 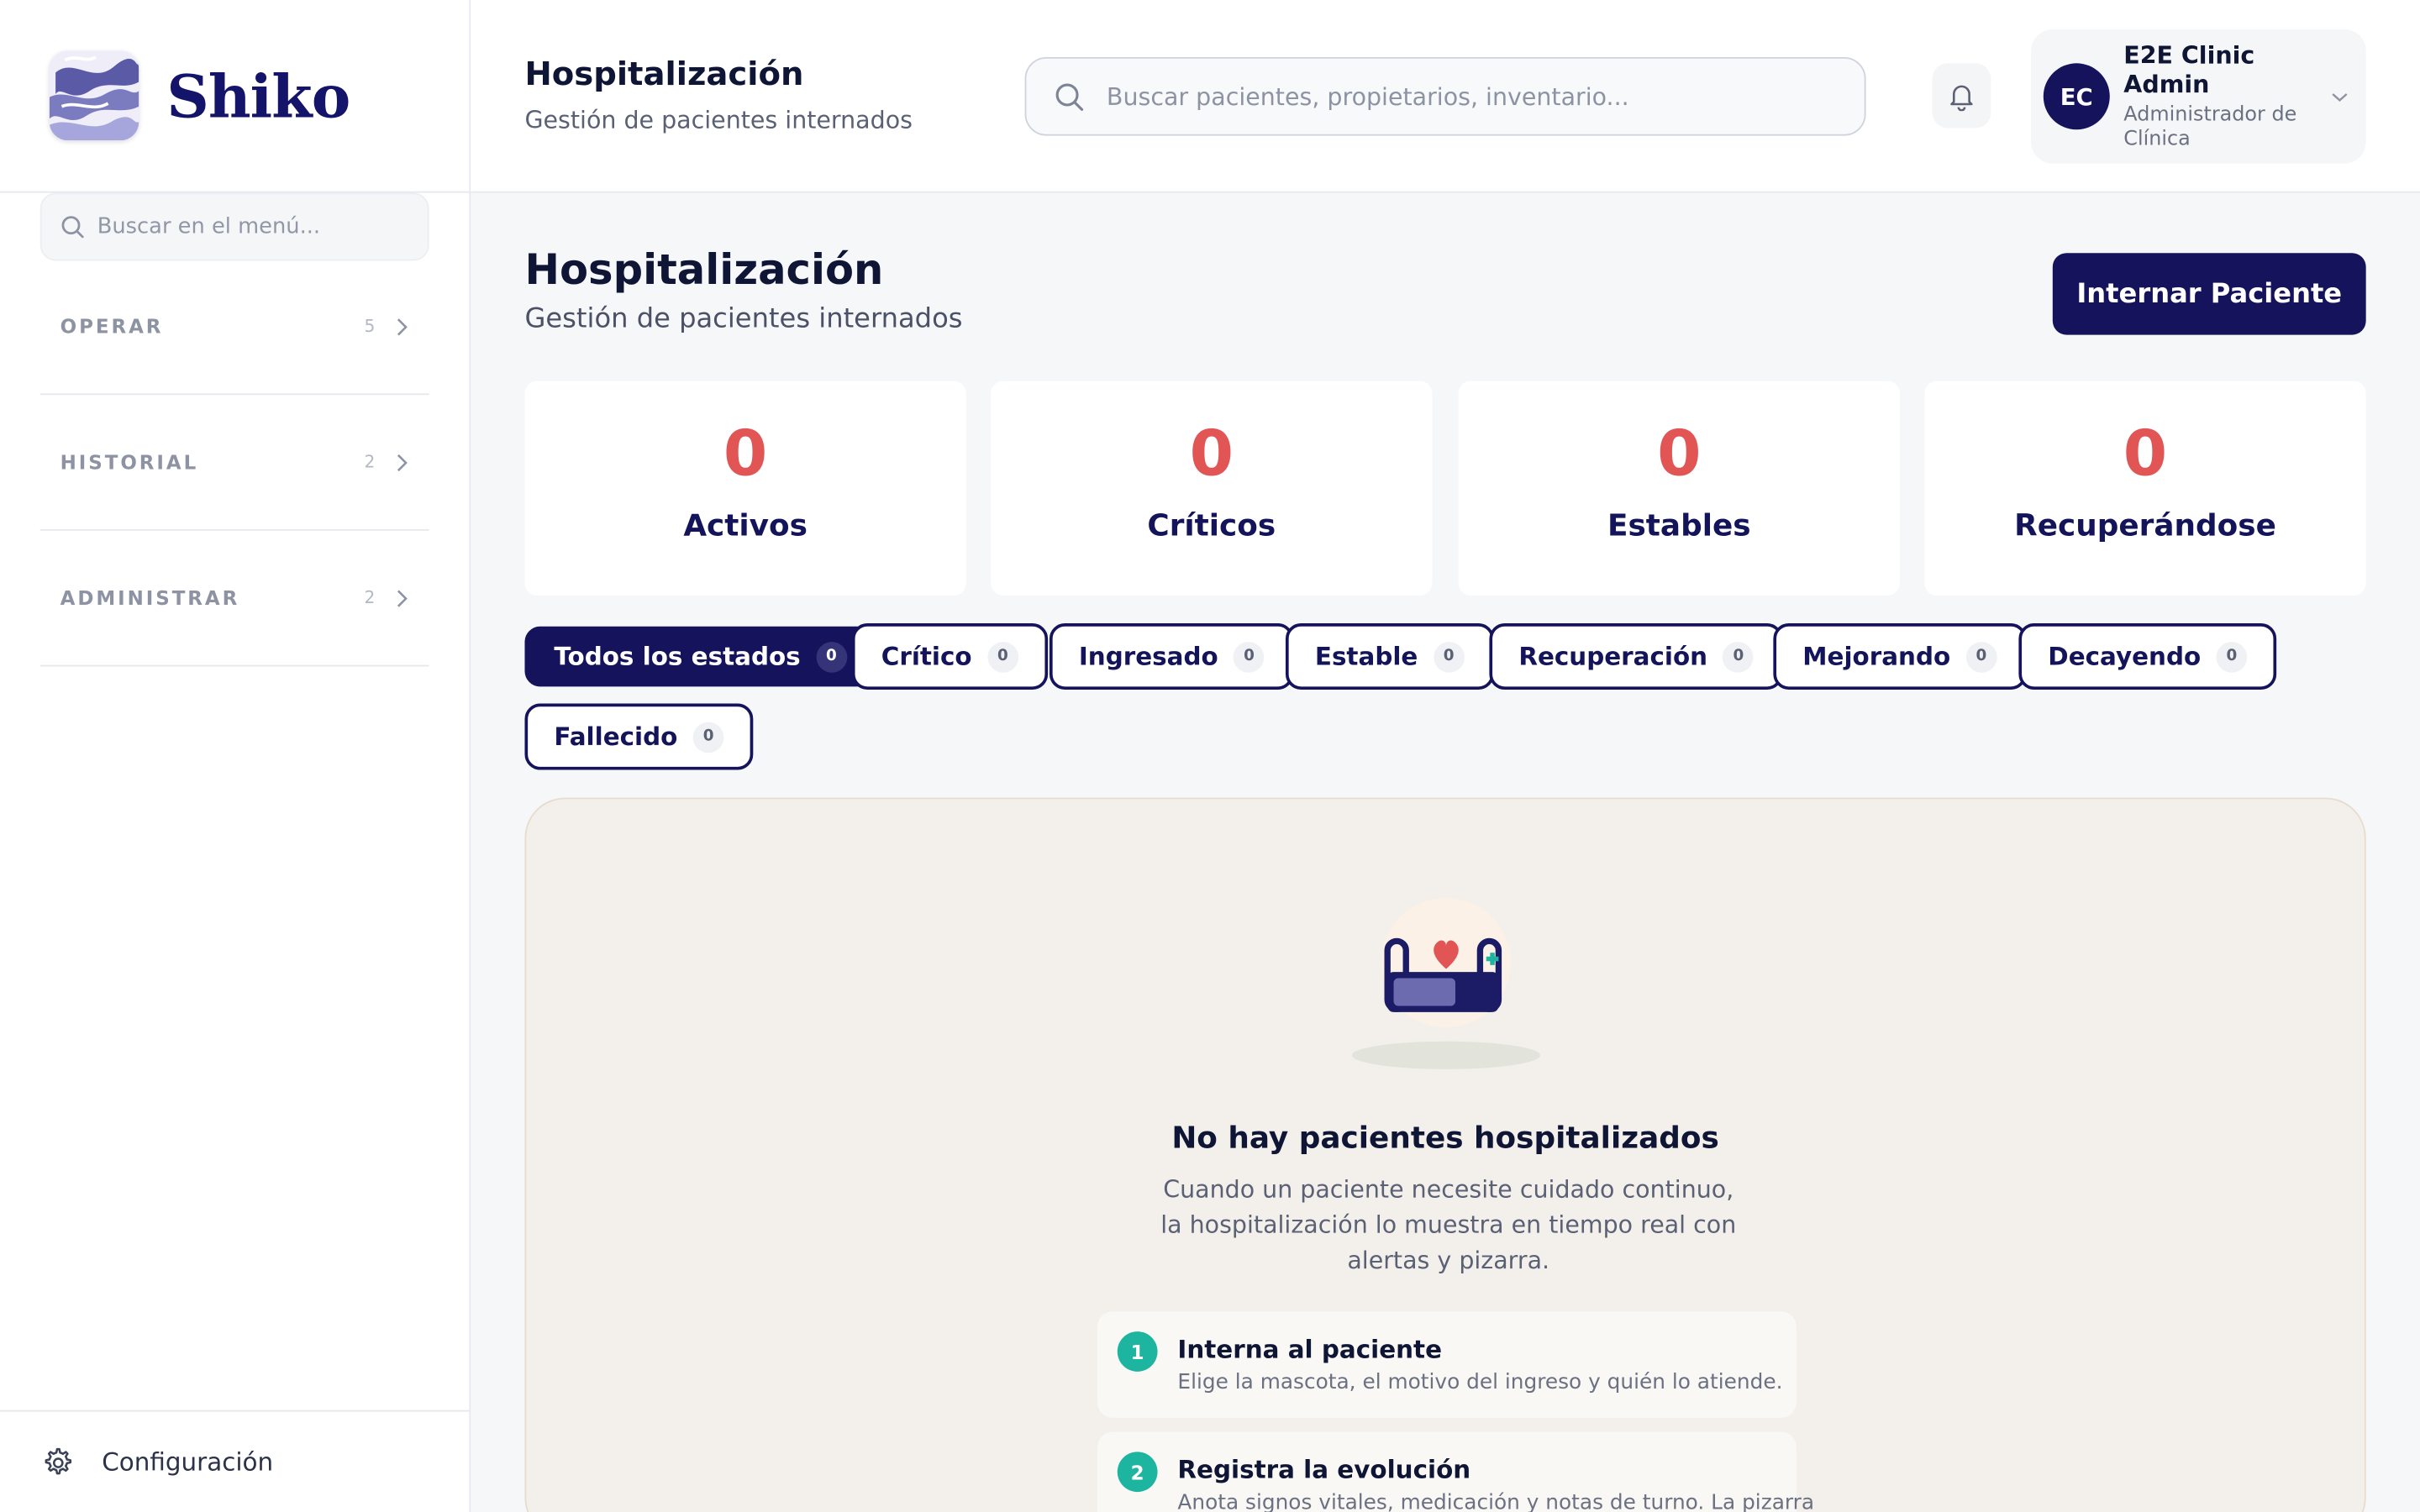 I want to click on brand: Shiko, so click(x=235, y=96).